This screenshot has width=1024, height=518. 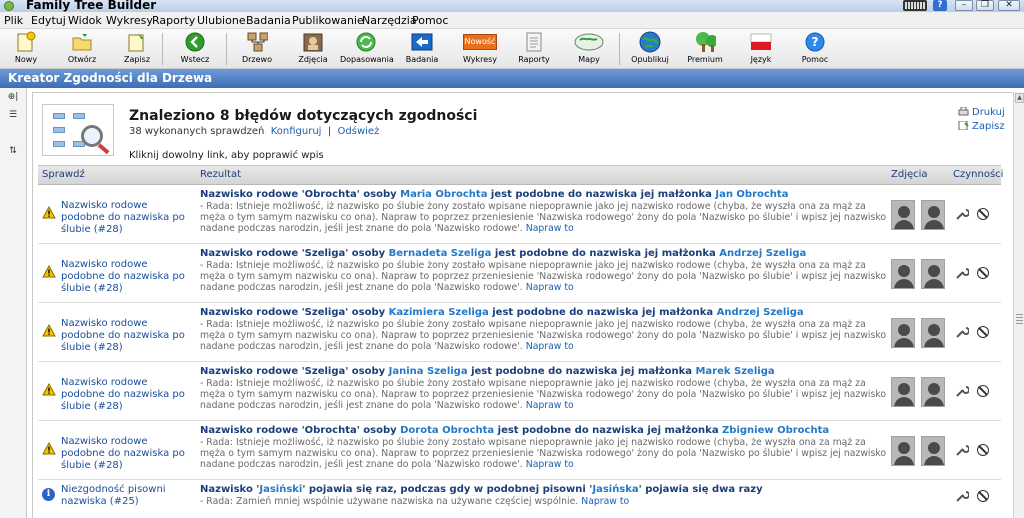 What do you see at coordinates (1018, 305) in the screenshot?
I see `vertical-scrollbar: ▲` at bounding box center [1018, 305].